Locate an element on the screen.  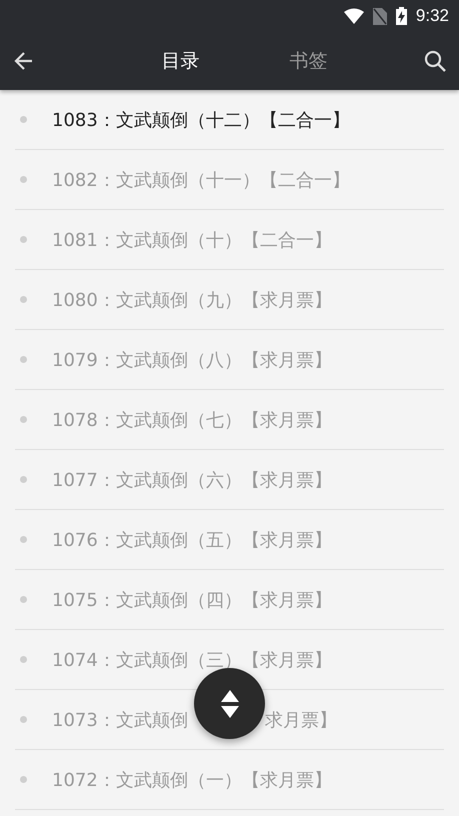
chapter-title: 1074：文武颠倒（三）【求月票】 is located at coordinates (192, 660).